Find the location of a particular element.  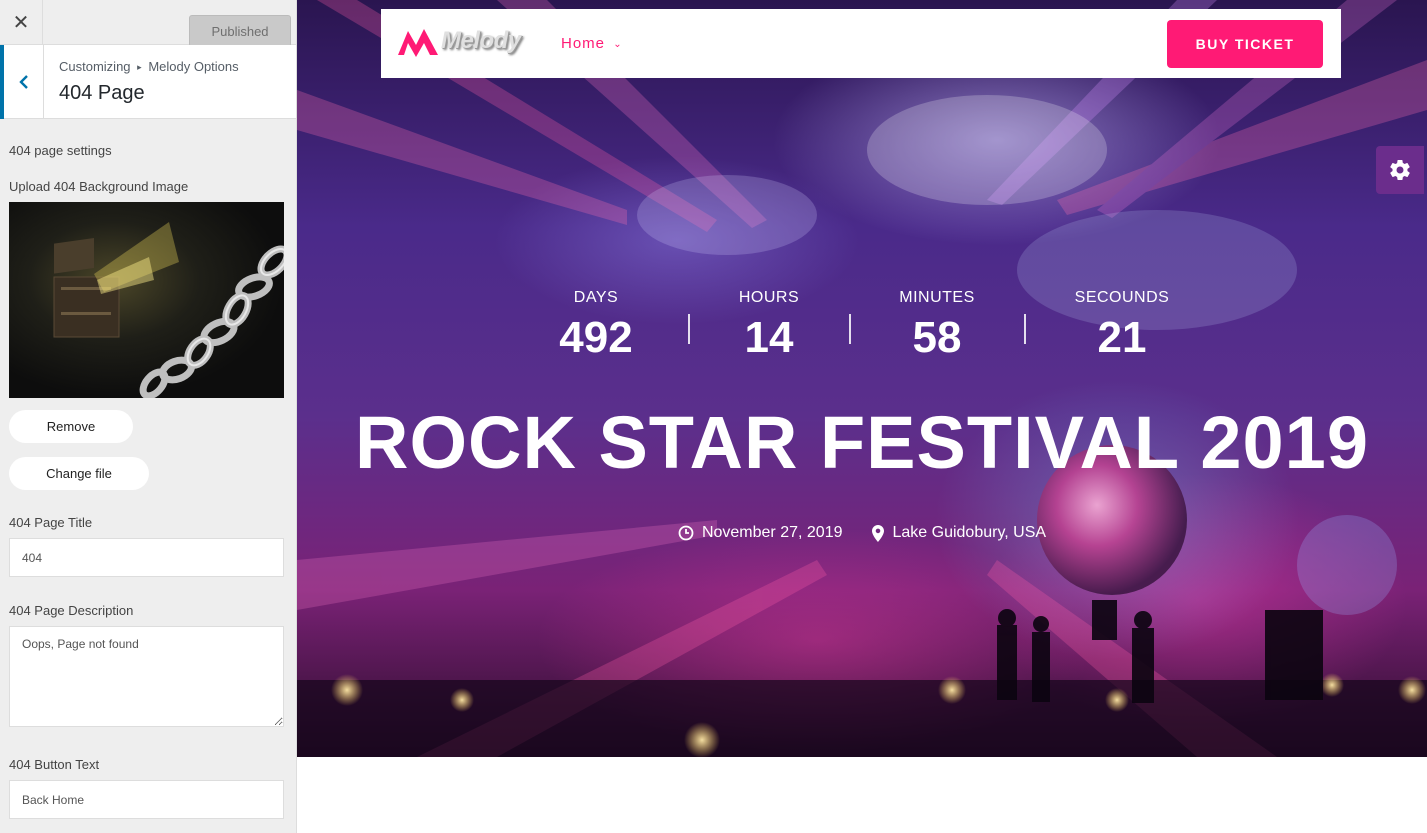

gear-icon is located at coordinates (1400, 170).